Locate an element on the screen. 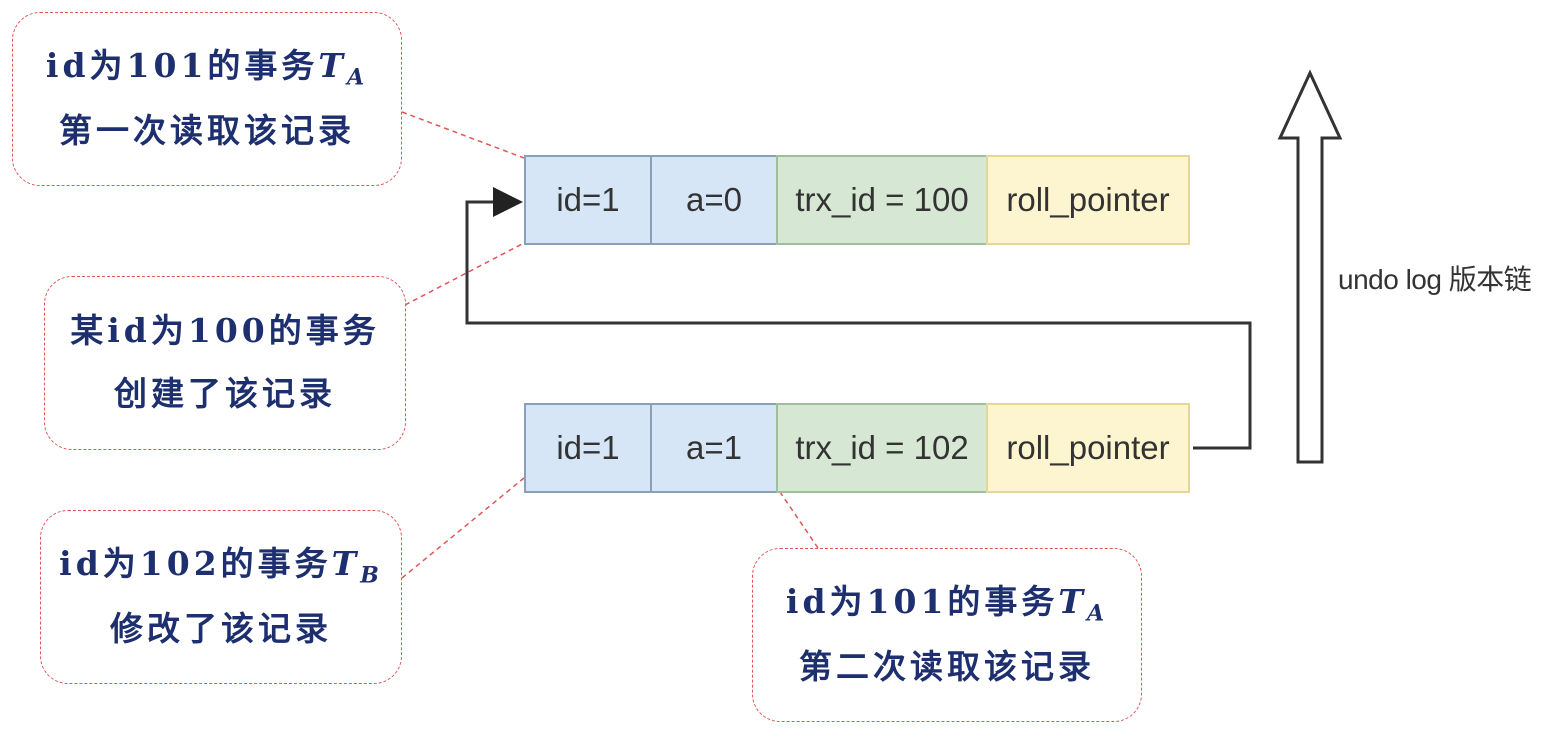 Image resolution: width=1550 pixels, height=734 pixels. callout-tx100-created: 某id为100的事务 创建了该记录 is located at coordinates (225, 363).